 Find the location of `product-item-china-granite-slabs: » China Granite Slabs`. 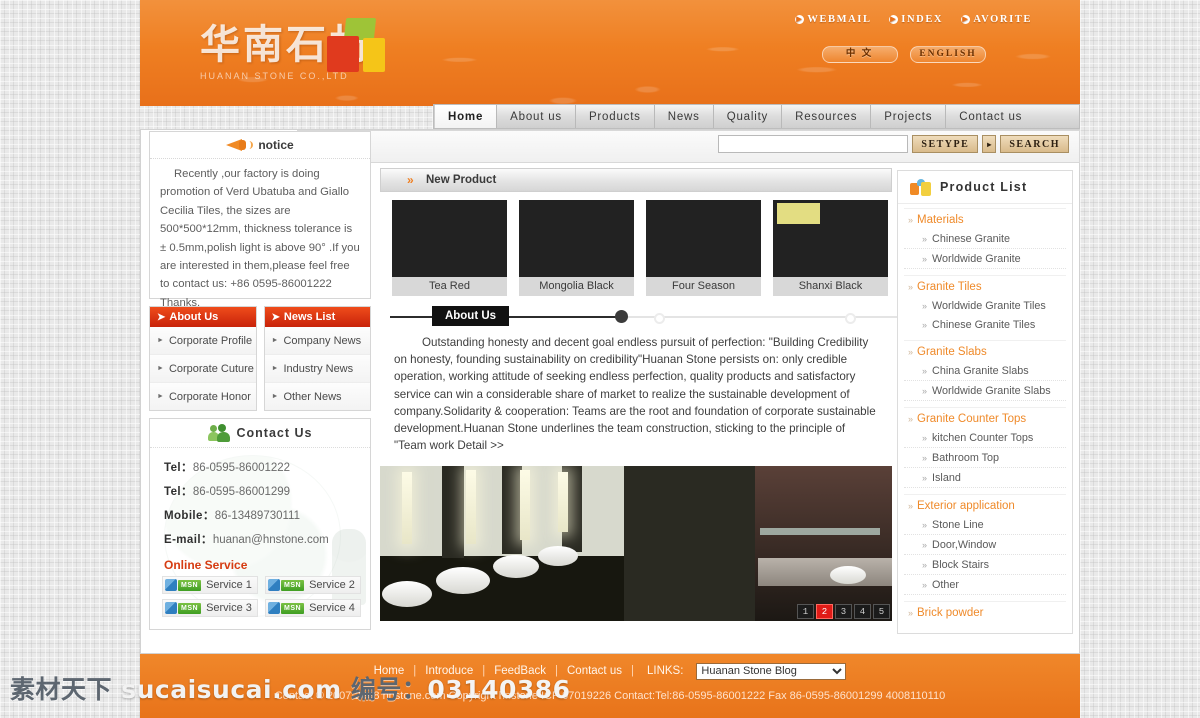

product-item-china-granite-slabs: » China Granite Slabs is located at coordinates (985, 371).